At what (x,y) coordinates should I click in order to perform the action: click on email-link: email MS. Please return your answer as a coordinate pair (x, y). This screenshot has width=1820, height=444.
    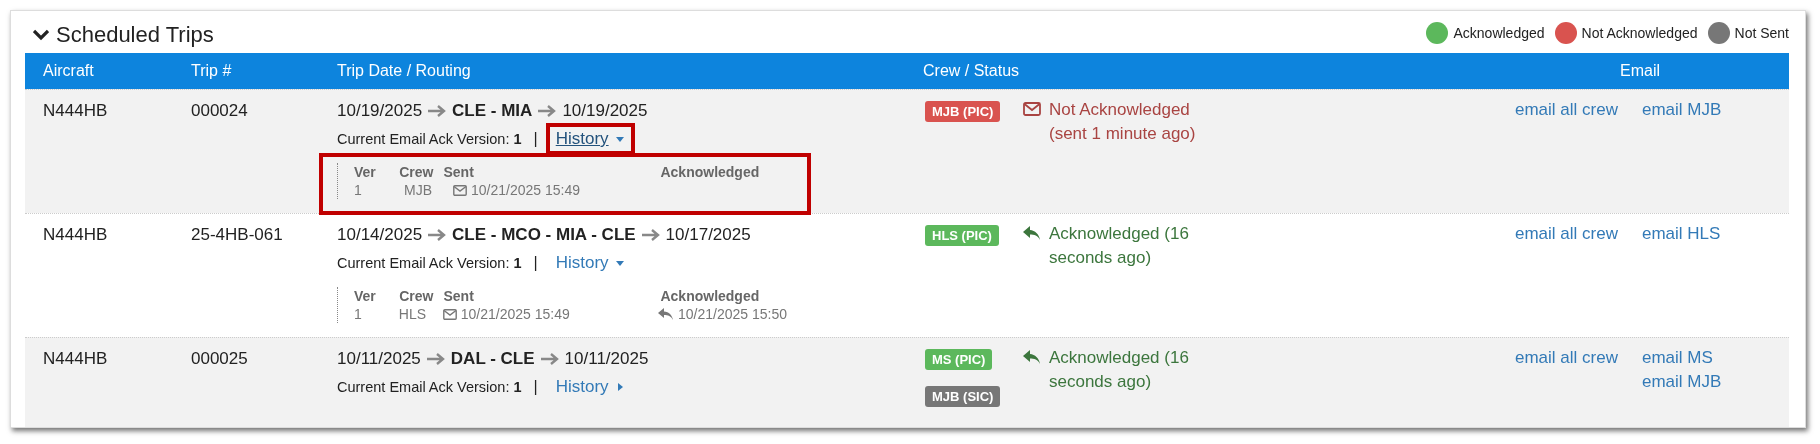
    Looking at the image, I should click on (1682, 358).